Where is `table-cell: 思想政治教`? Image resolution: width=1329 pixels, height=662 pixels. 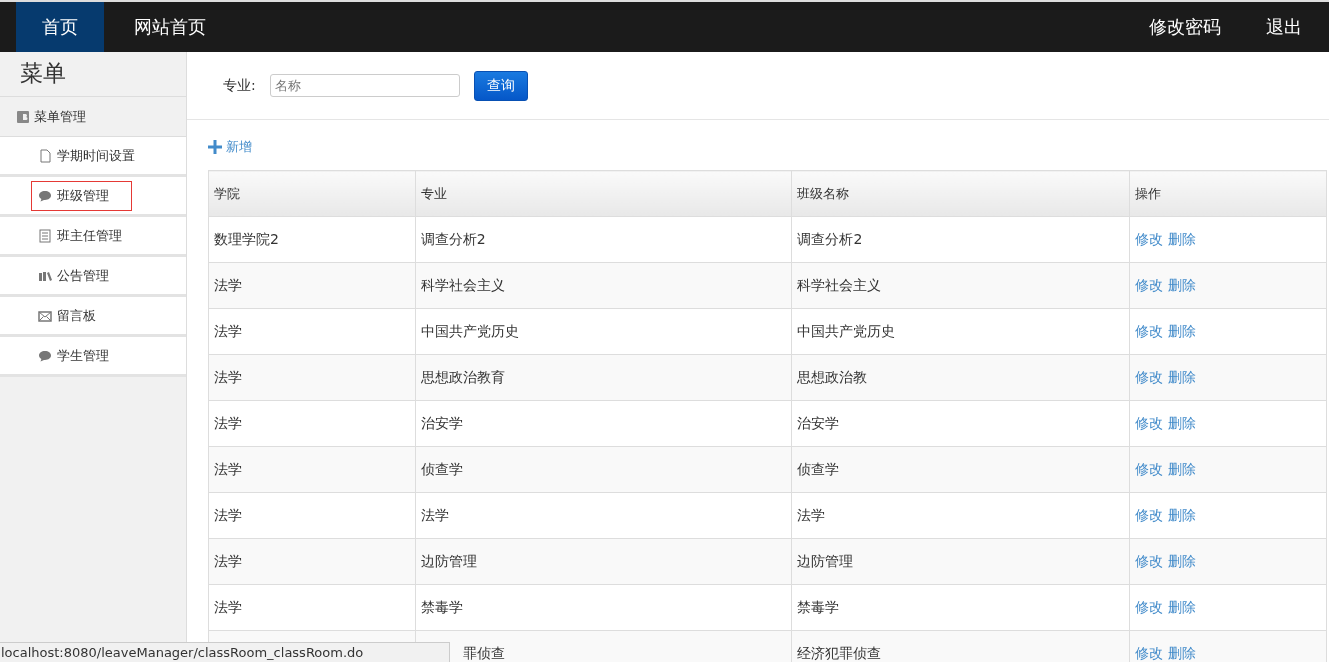
table-cell: 思想政治教 is located at coordinates (961, 377).